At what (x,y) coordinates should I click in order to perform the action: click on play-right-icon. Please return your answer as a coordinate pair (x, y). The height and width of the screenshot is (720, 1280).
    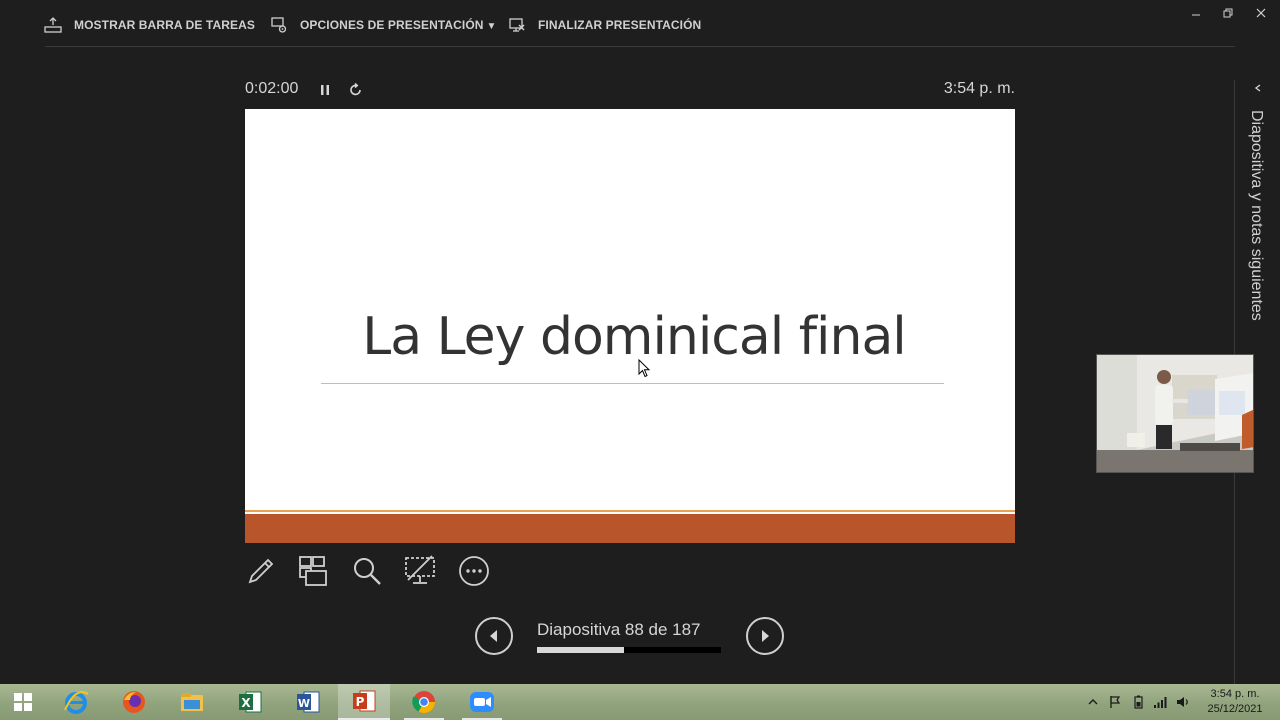
    Looking at the image, I should click on (765, 636).